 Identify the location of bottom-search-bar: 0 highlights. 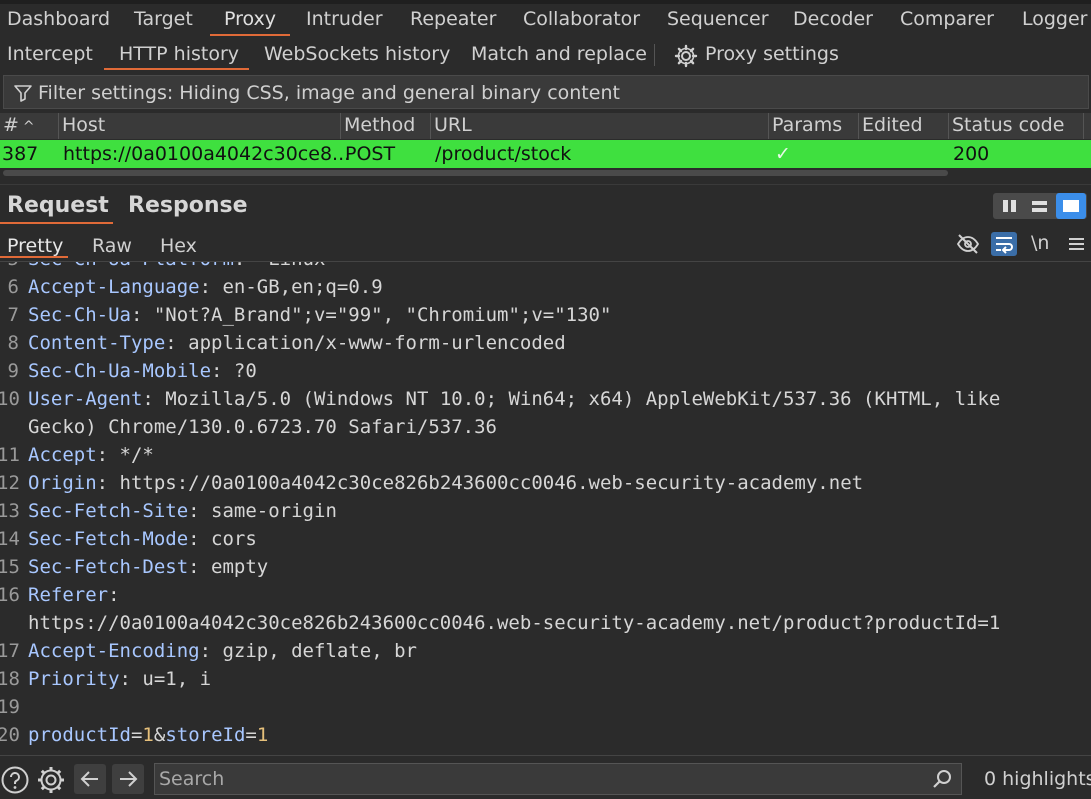
(545, 777).